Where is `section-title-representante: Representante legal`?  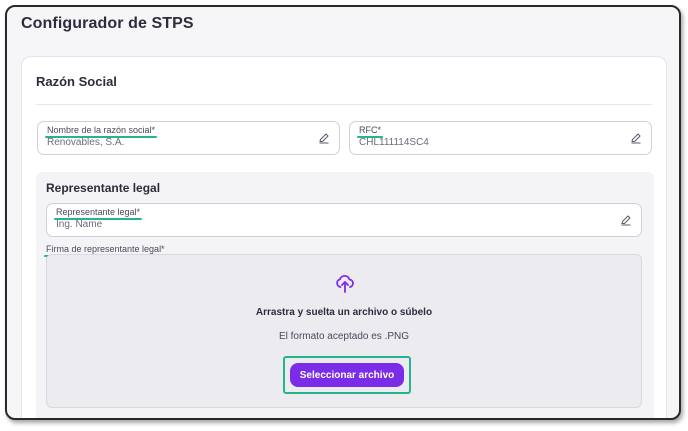
section-title-representante: Representante legal is located at coordinates (103, 188).